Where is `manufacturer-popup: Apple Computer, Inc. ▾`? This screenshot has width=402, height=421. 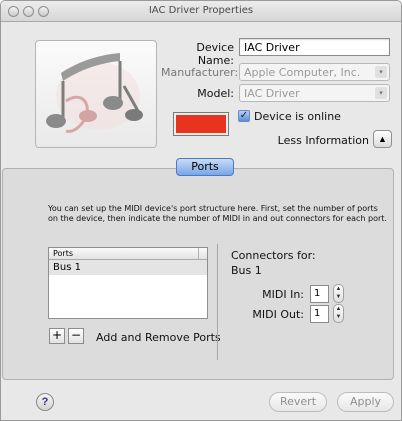 manufacturer-popup: Apple Computer, Inc. ▾ is located at coordinates (314, 72).